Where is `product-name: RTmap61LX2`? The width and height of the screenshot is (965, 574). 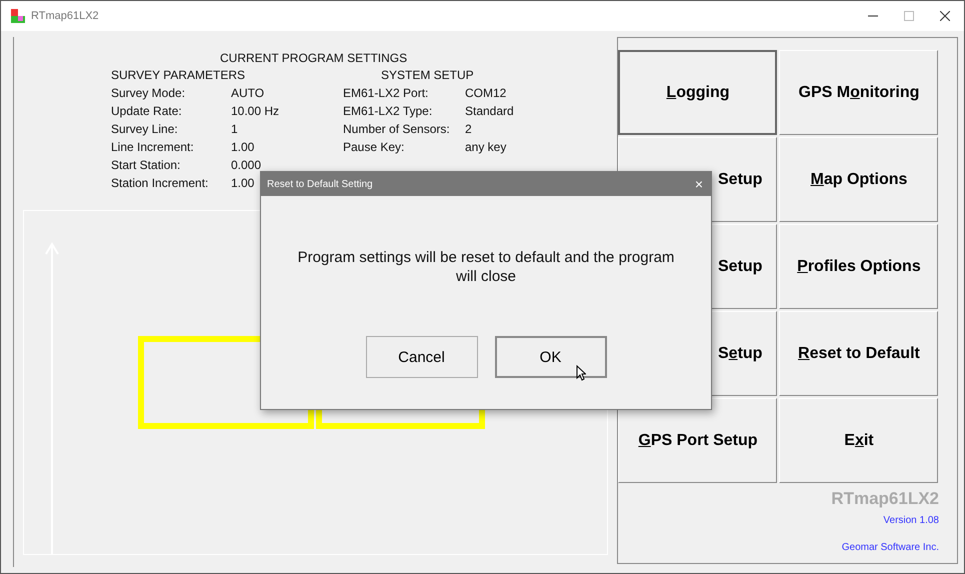 product-name: RTmap61LX2 is located at coordinates (884, 499).